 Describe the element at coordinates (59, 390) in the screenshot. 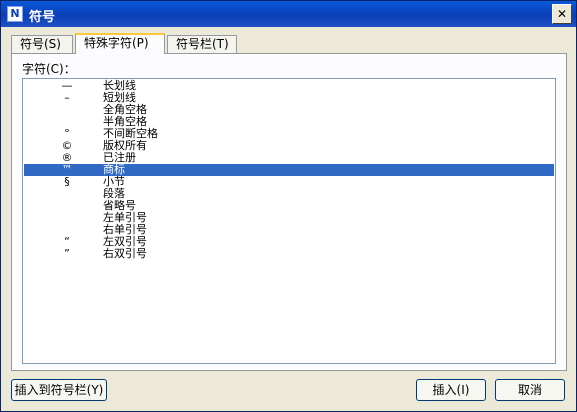

I see `insert-to-symbol-bar-button: 插入到符号栏(Y)` at that location.